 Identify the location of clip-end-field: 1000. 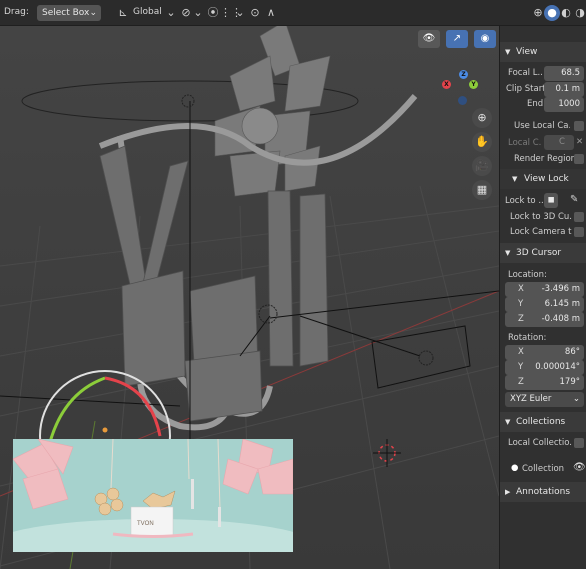
(564, 104).